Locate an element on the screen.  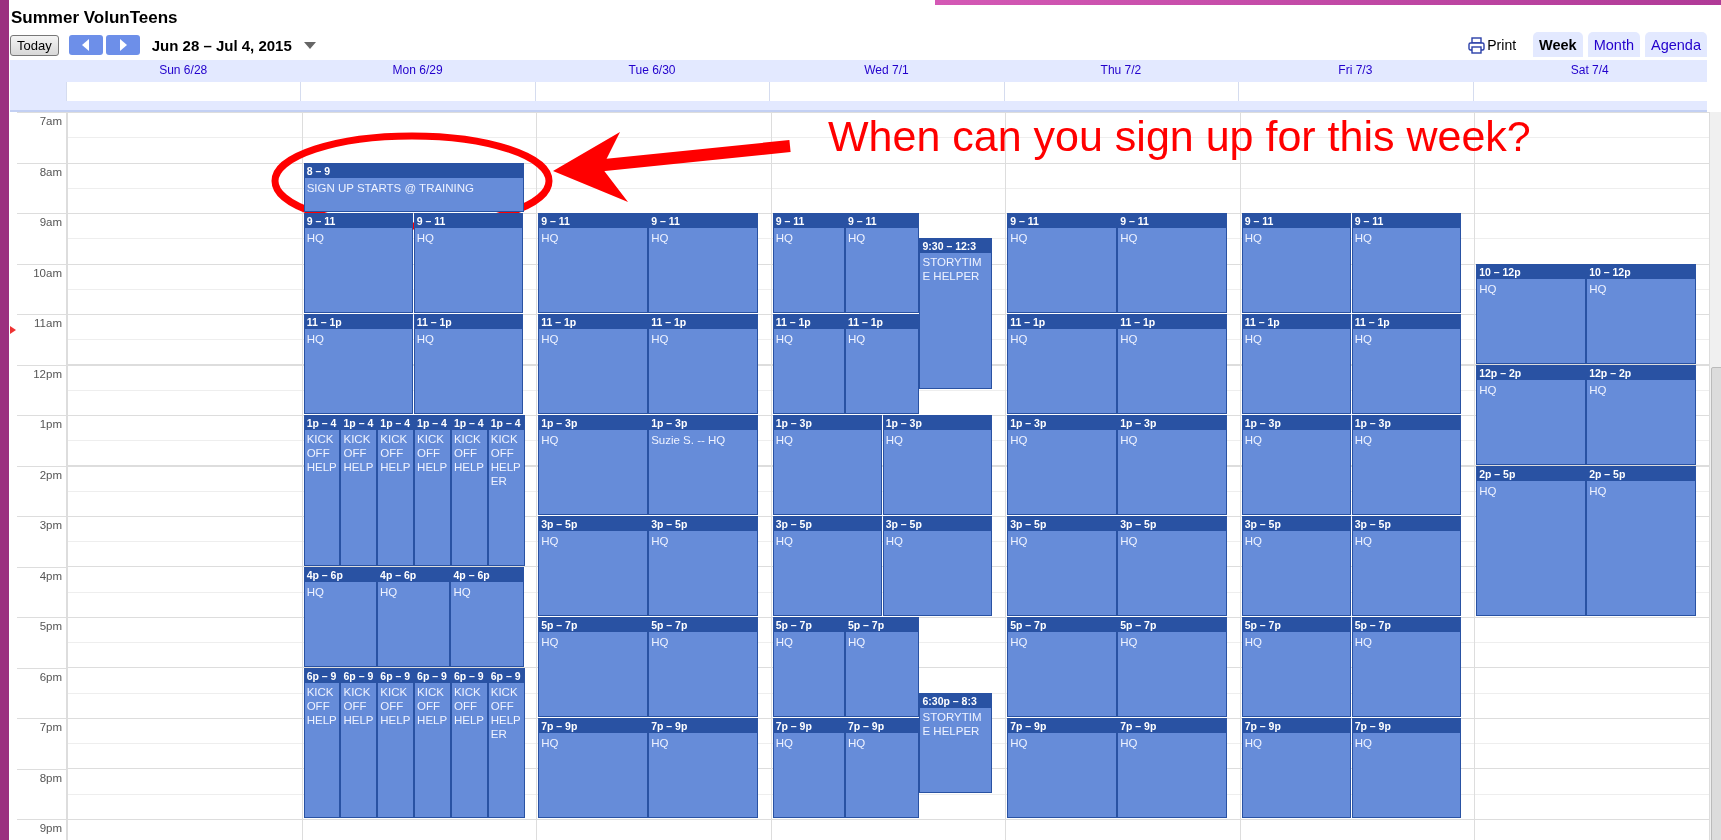
day-heading: Fri 7/3 is located at coordinates (1355, 71).